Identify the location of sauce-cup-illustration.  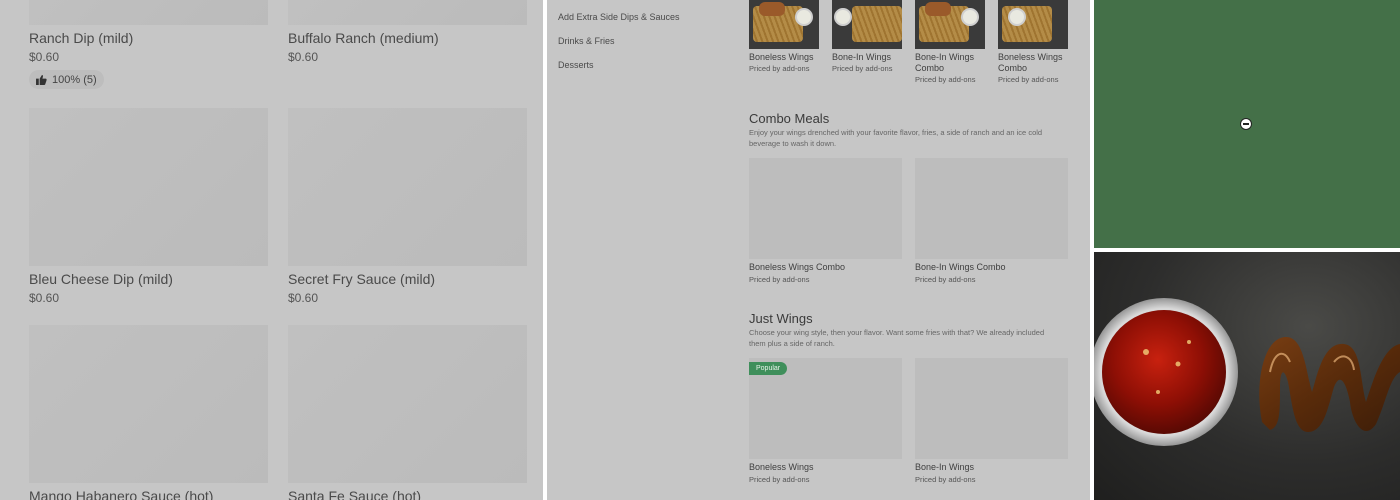
(1247, 372).